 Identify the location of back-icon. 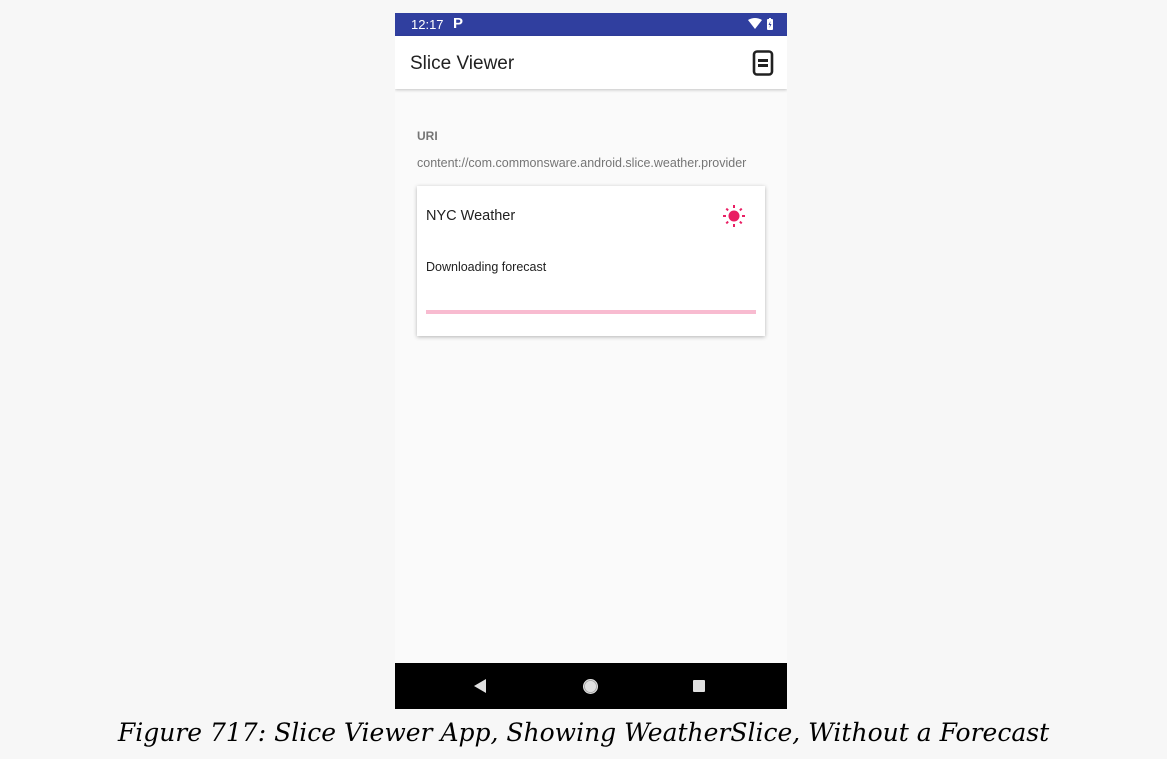
(480, 686).